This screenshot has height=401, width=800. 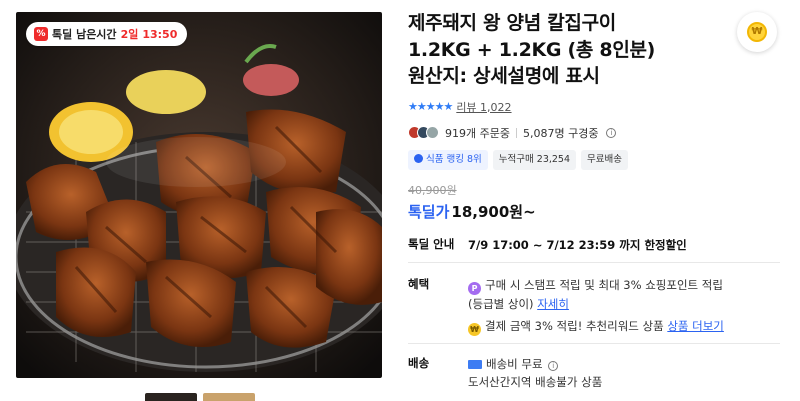 What do you see at coordinates (504, 76) in the screenshot?
I see `title-line-3: 원산지: 상세설명에 표시` at bounding box center [504, 76].